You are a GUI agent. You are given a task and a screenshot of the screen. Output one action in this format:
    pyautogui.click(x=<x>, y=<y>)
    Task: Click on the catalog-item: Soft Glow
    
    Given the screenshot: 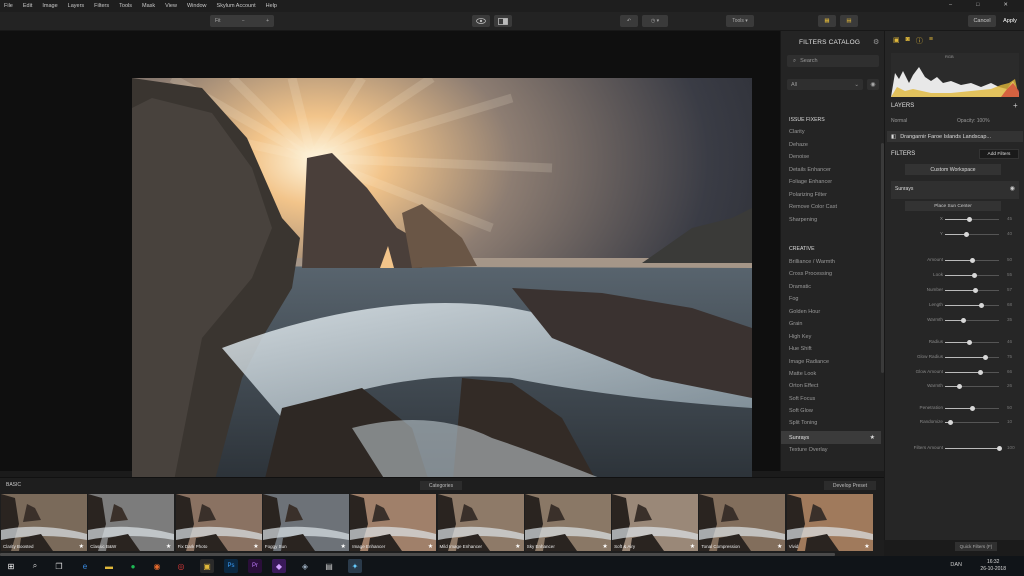 What is the action you would take?
    pyautogui.click(x=801, y=411)
    